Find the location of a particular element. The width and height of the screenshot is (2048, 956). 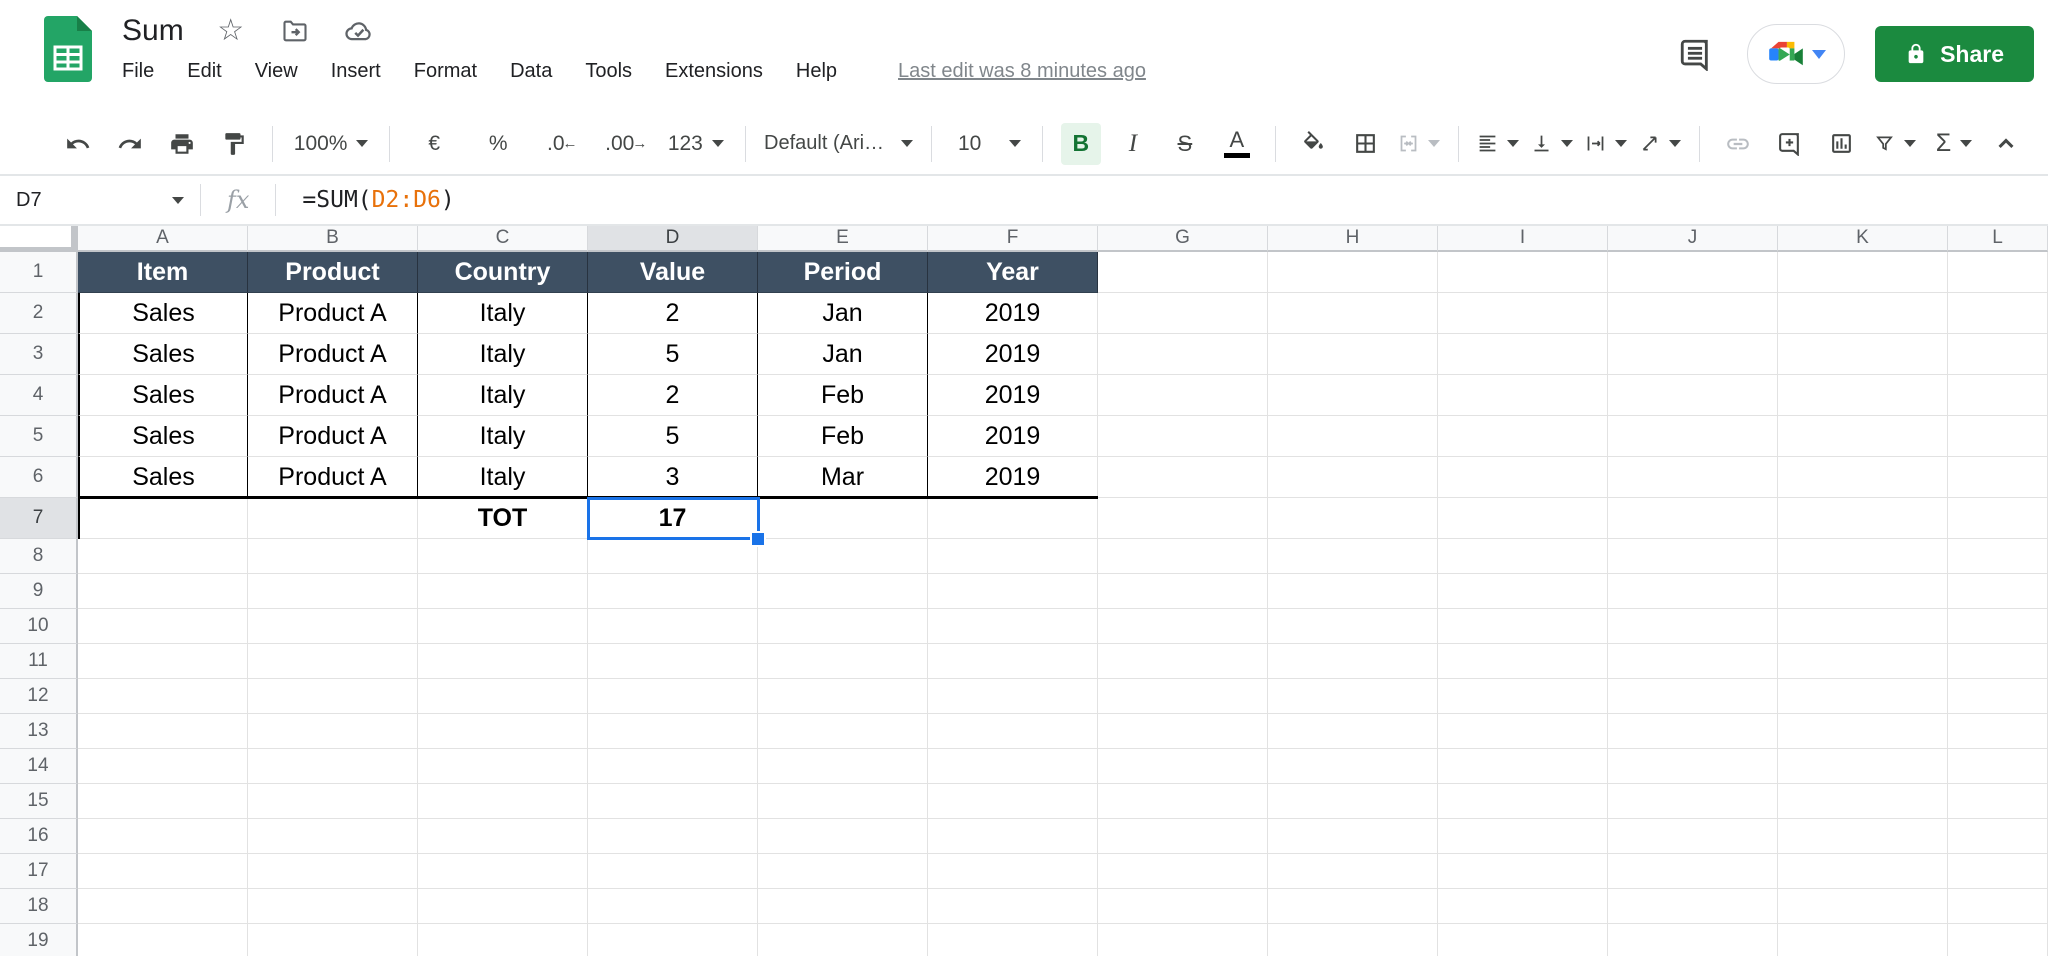

column-header-H: H is located at coordinates (1353, 239).